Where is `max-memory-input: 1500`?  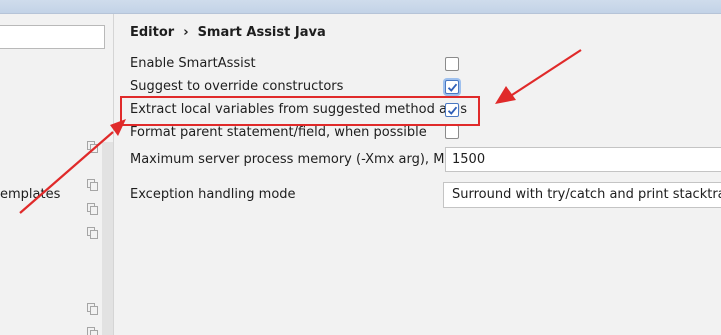 max-memory-input: 1500 is located at coordinates (583, 159).